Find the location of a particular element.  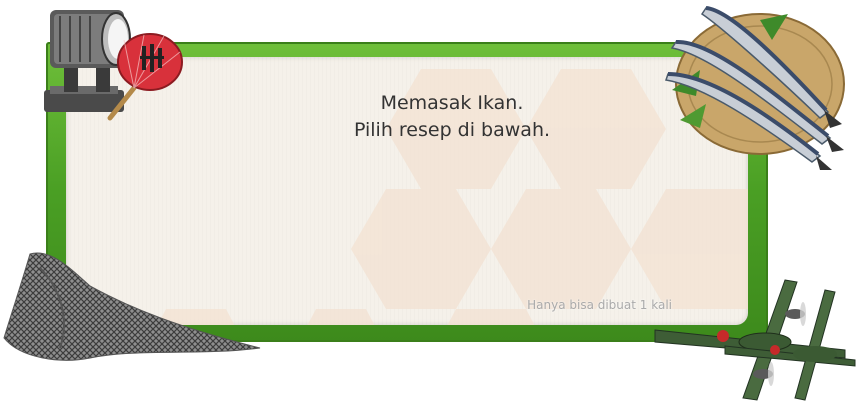

fishing-net-icon is located at coordinates (132, 306).